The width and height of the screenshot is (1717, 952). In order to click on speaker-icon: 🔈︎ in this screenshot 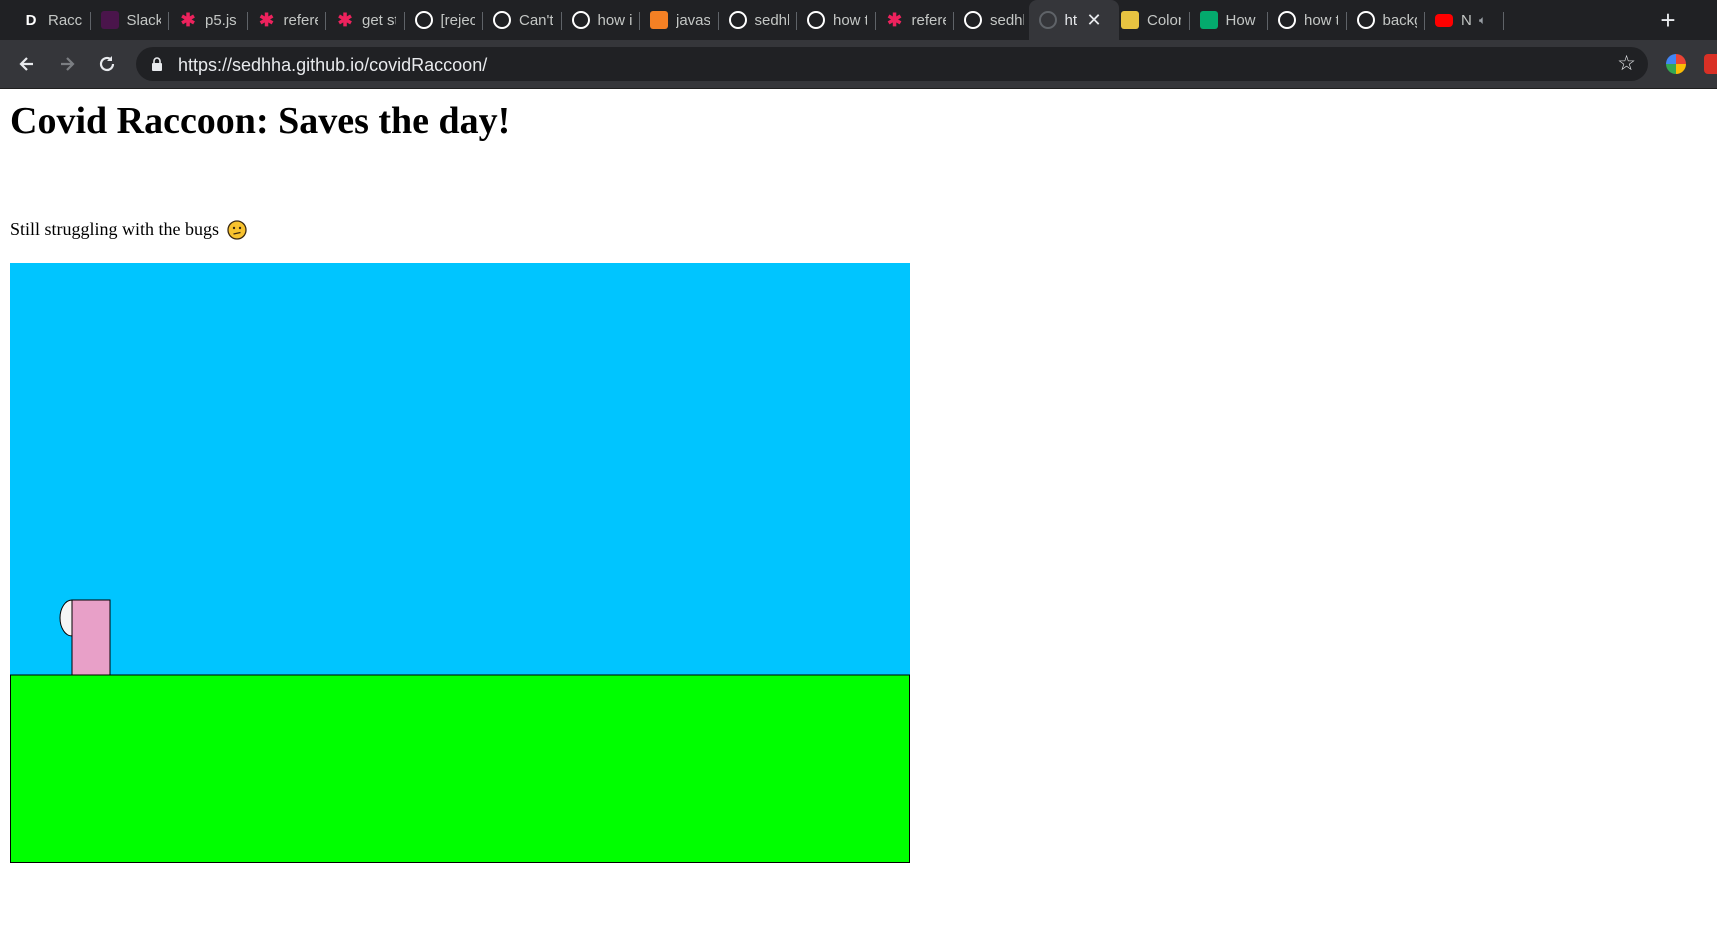, I will do `click(1482, 20)`.